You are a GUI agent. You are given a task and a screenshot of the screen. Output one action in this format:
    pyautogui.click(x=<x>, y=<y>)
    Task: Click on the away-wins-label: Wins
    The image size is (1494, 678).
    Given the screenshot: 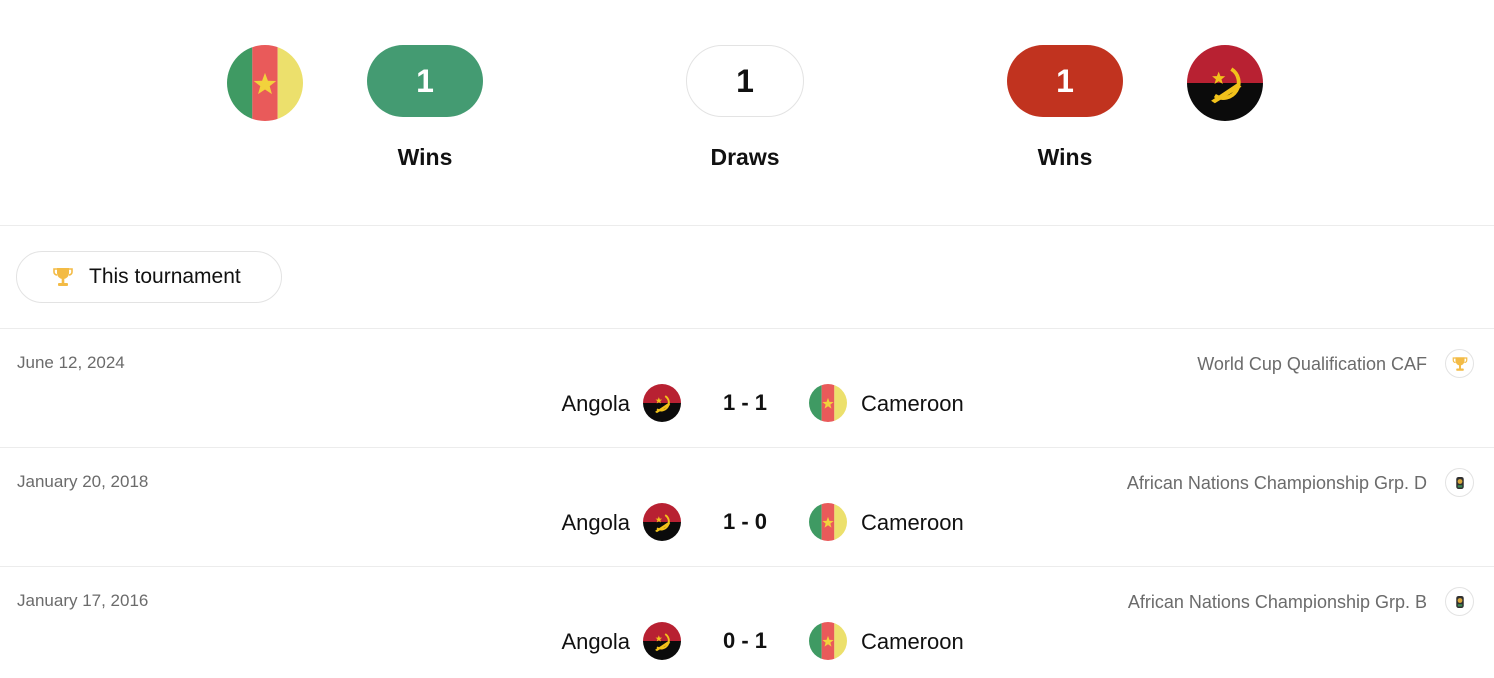 What is the action you would take?
    pyautogui.click(x=1065, y=157)
    